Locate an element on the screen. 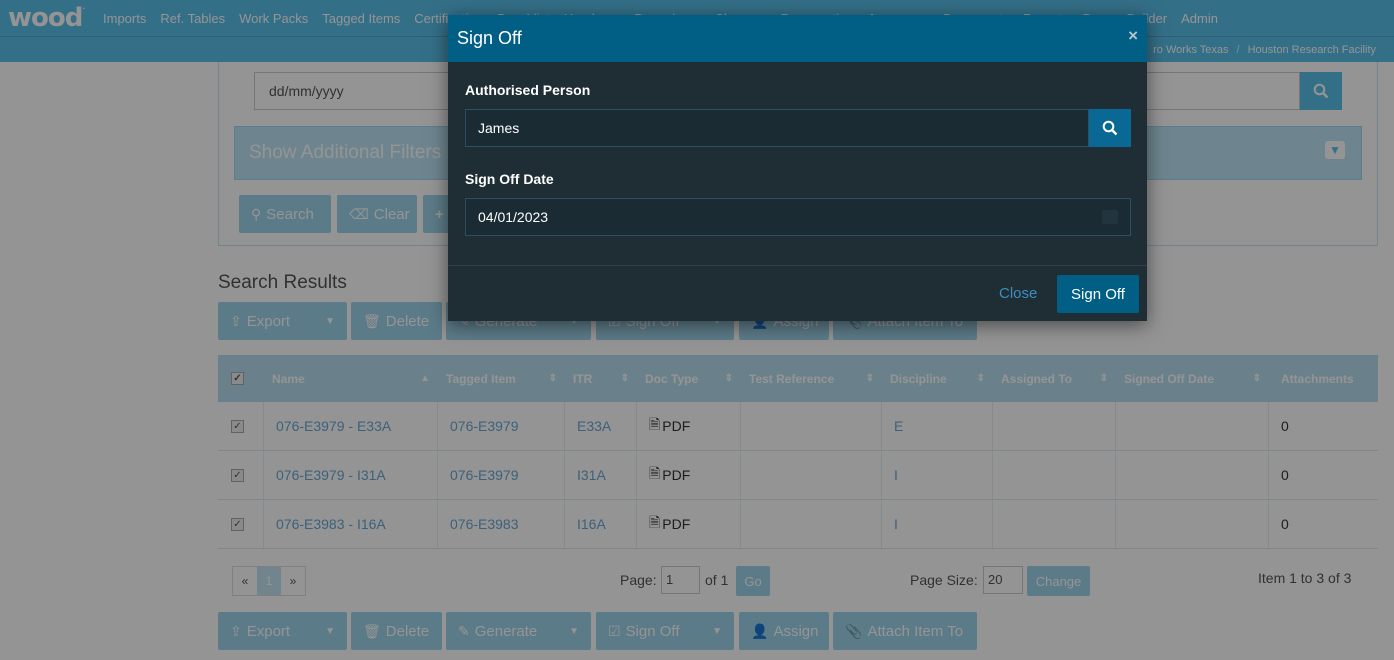 This screenshot has width=1394, height=660. signoff-date-row: 04/01/2023 is located at coordinates (798, 217).